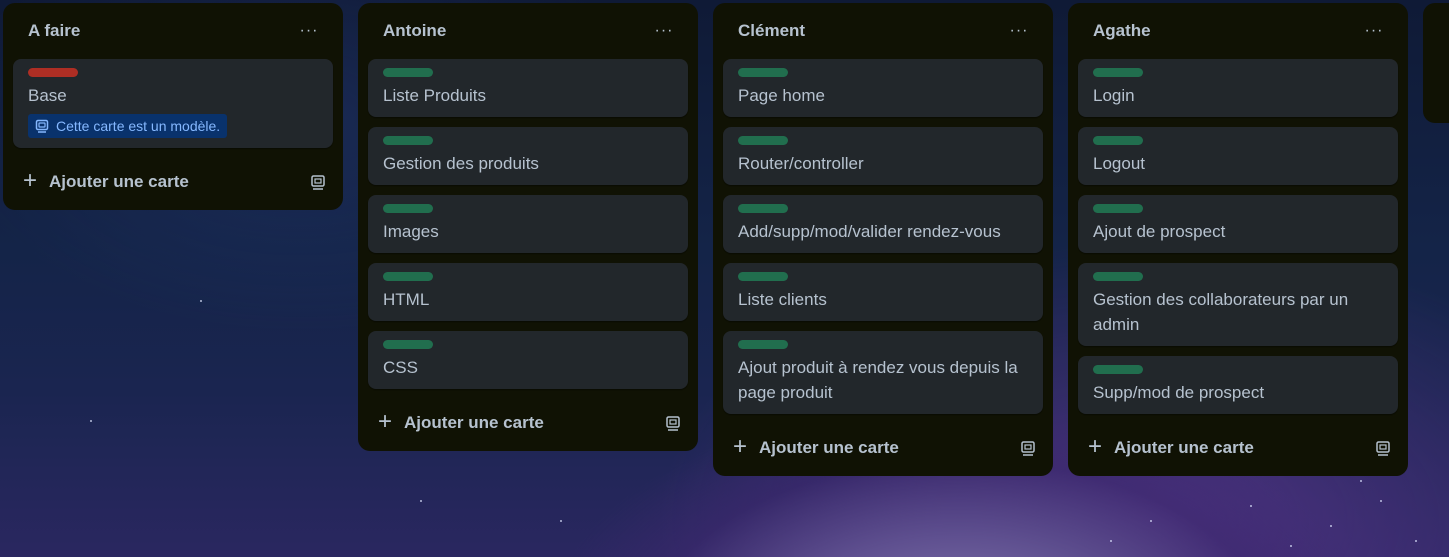 The height and width of the screenshot is (557, 1449). Describe the element at coordinates (1436, 63) in the screenshot. I see `add-list-panel` at that location.